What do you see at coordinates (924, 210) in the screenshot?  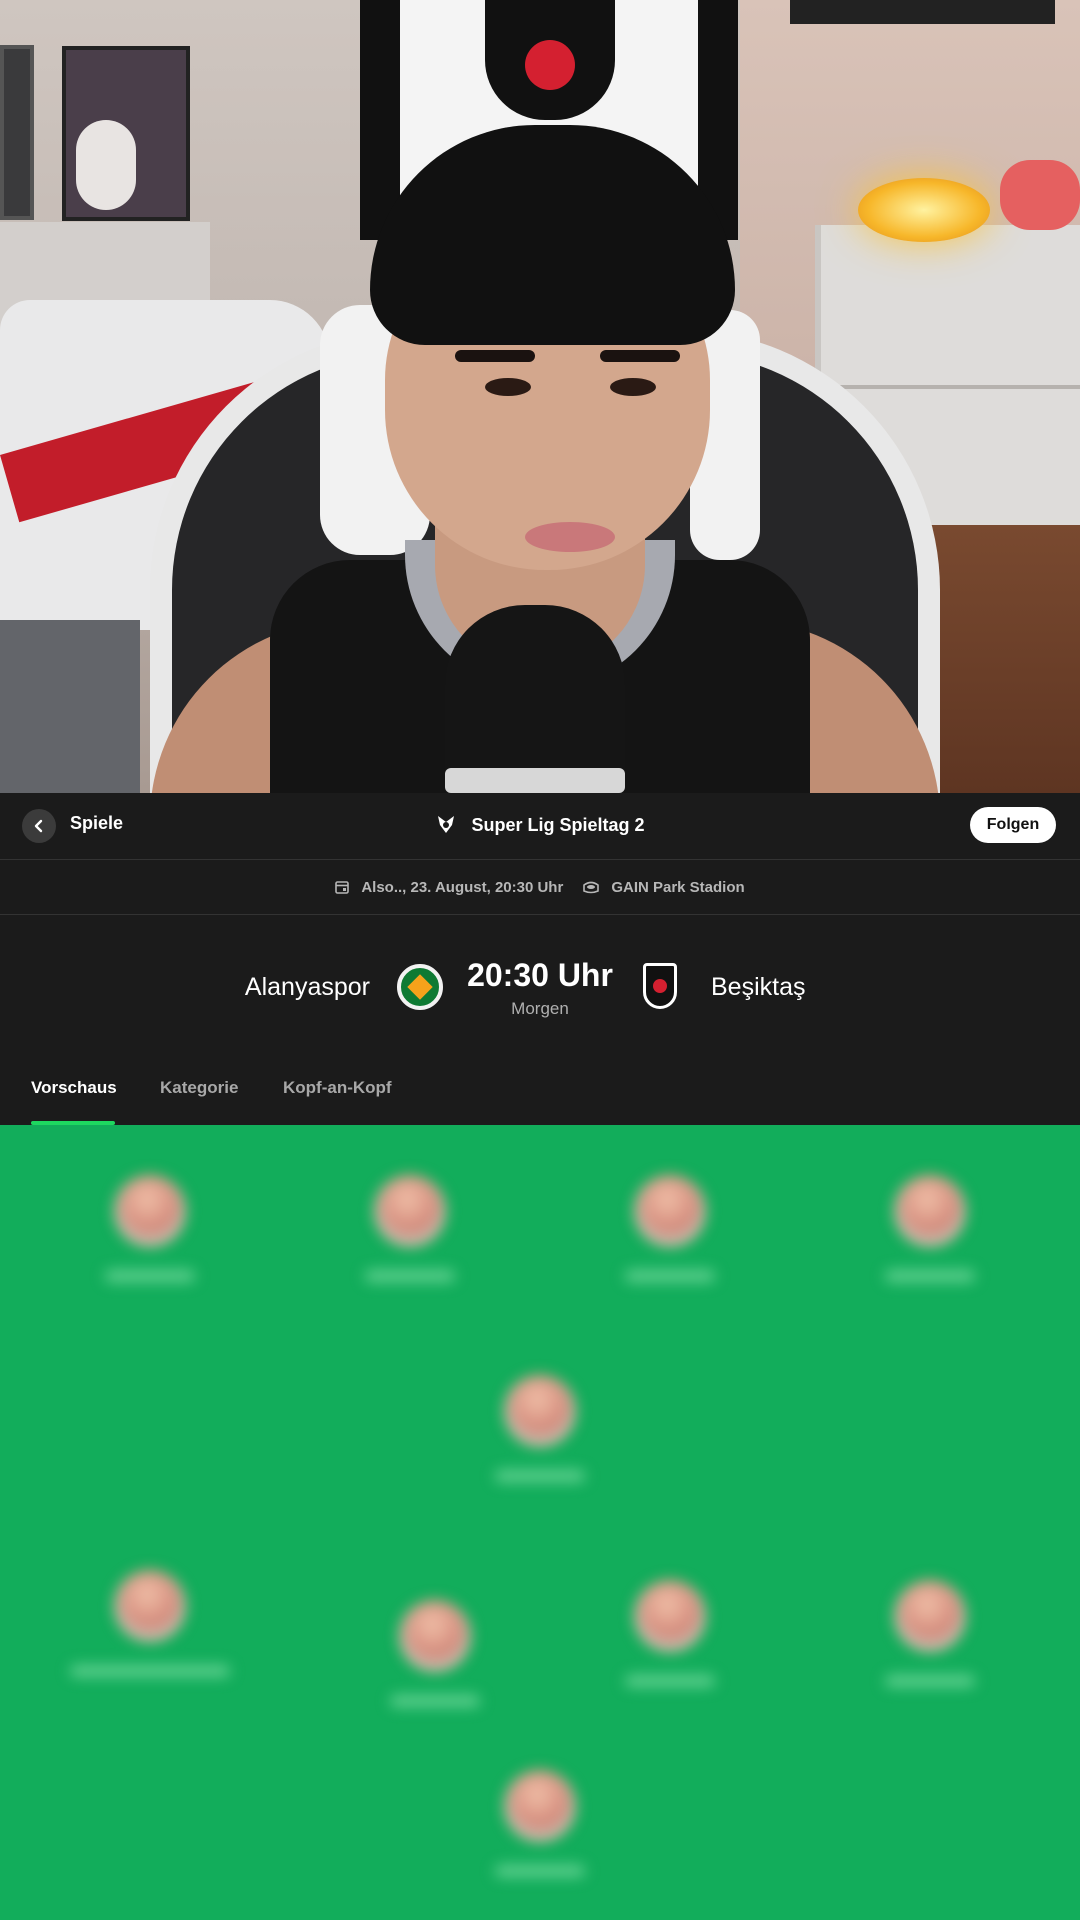 I see `lamp` at bounding box center [924, 210].